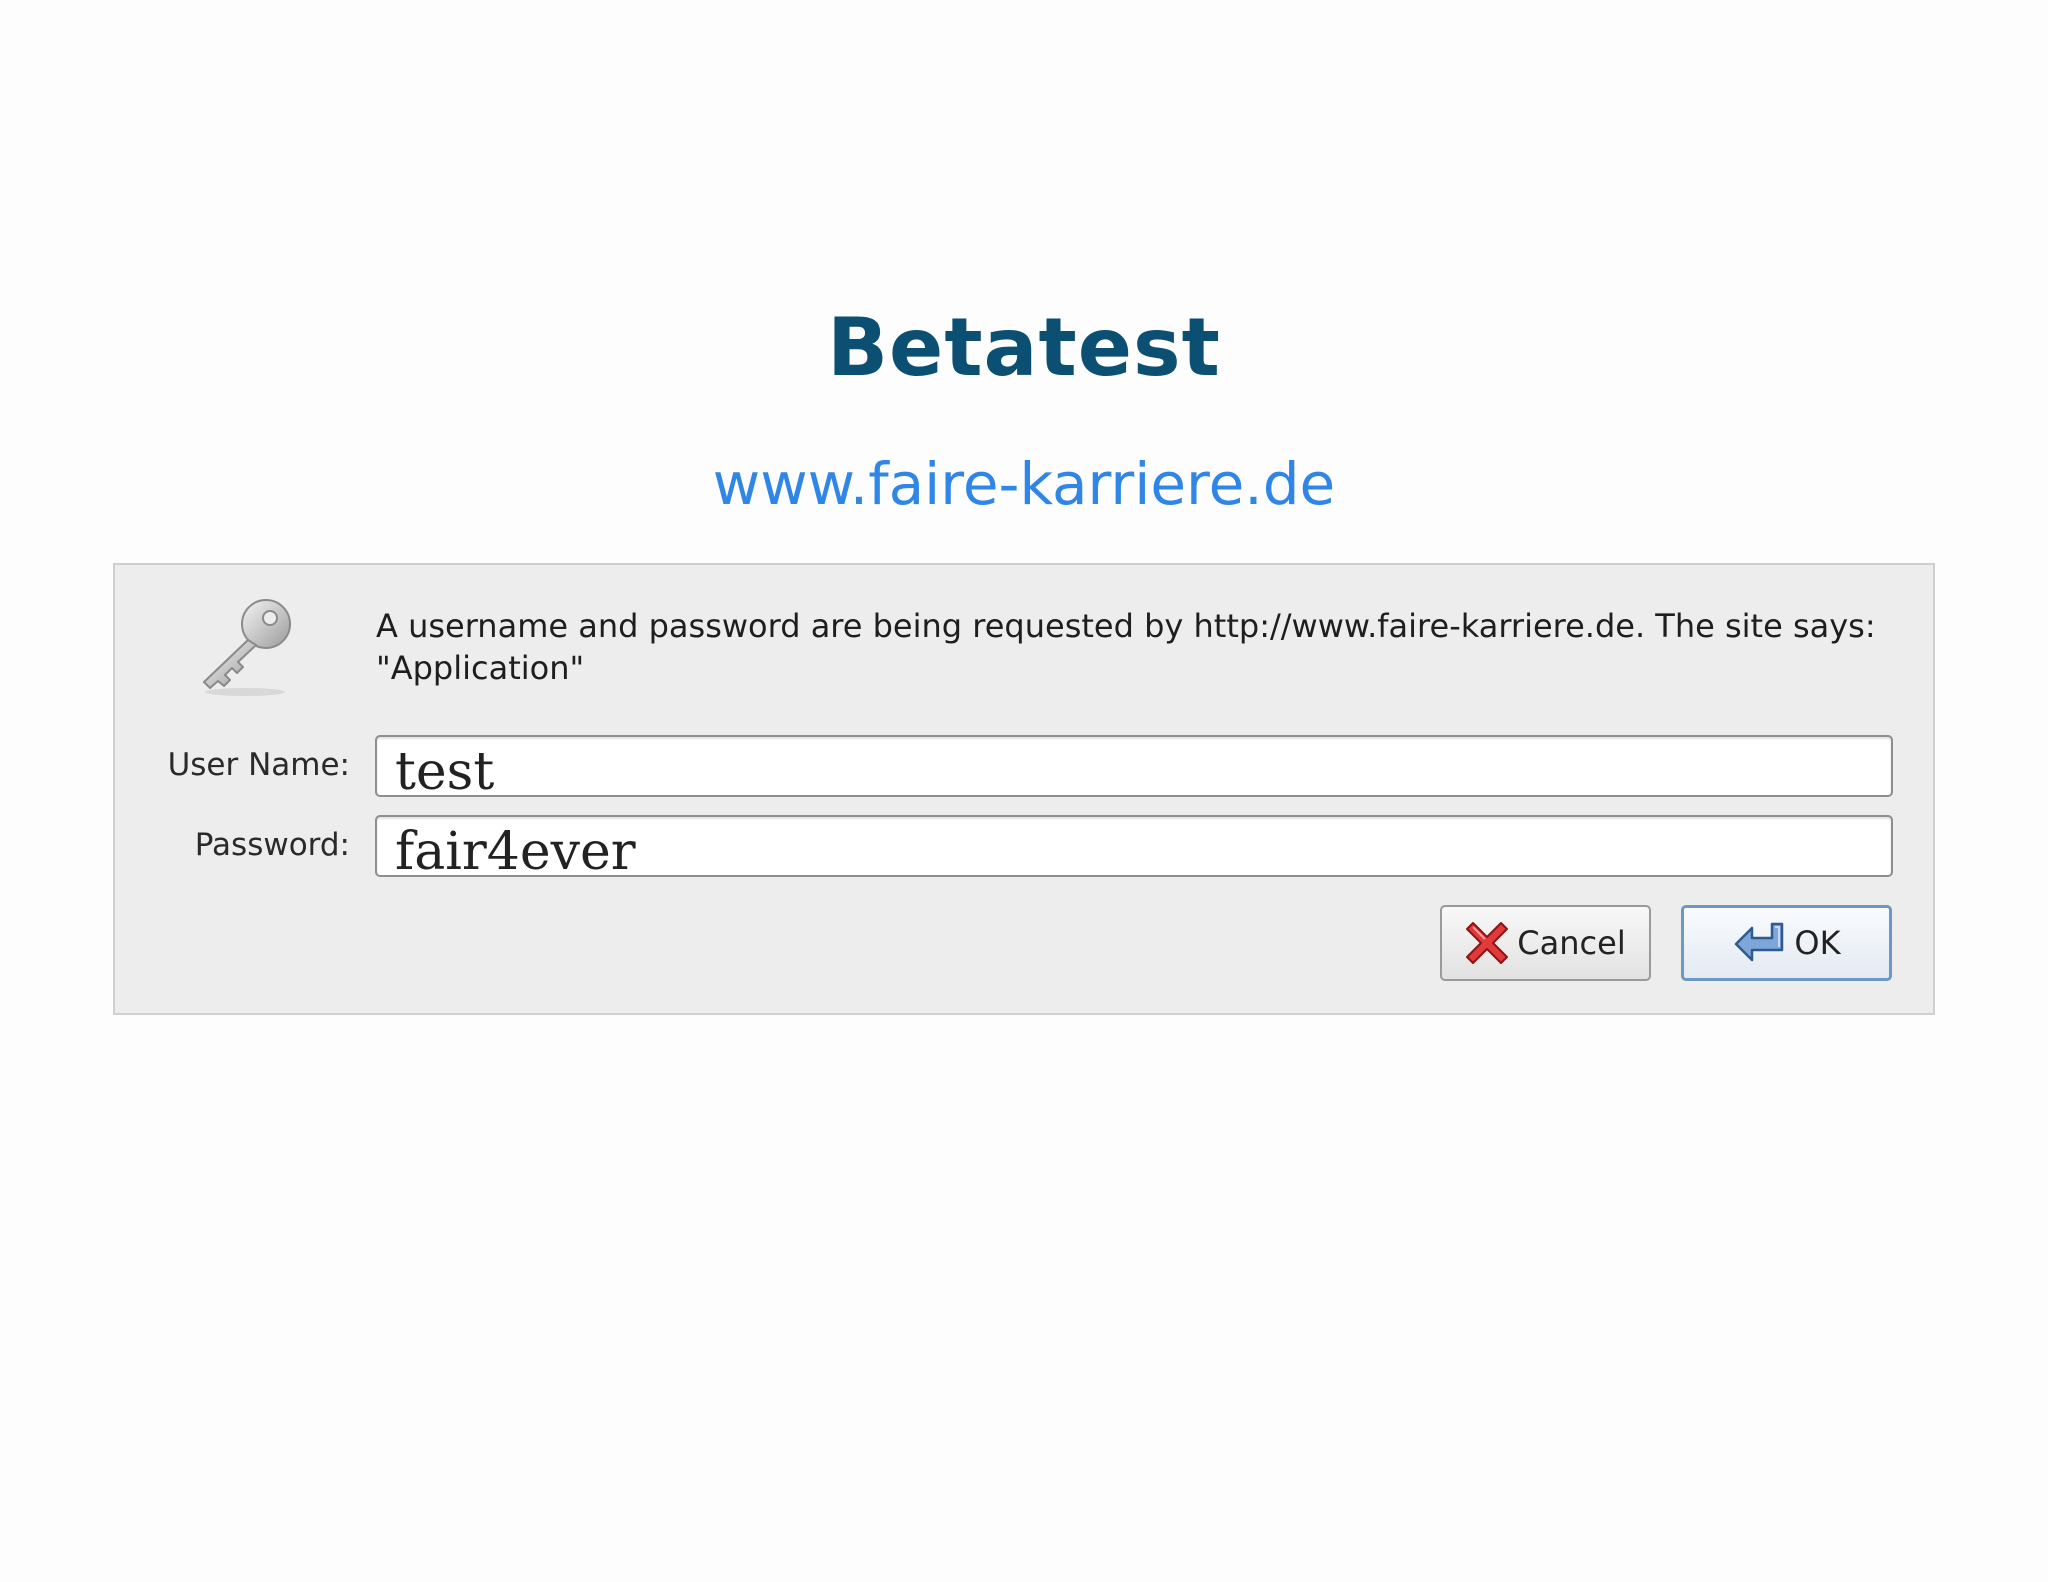  What do you see at coordinates (1024, 484) in the screenshot?
I see `site-url: www.faire-karriere.de` at bounding box center [1024, 484].